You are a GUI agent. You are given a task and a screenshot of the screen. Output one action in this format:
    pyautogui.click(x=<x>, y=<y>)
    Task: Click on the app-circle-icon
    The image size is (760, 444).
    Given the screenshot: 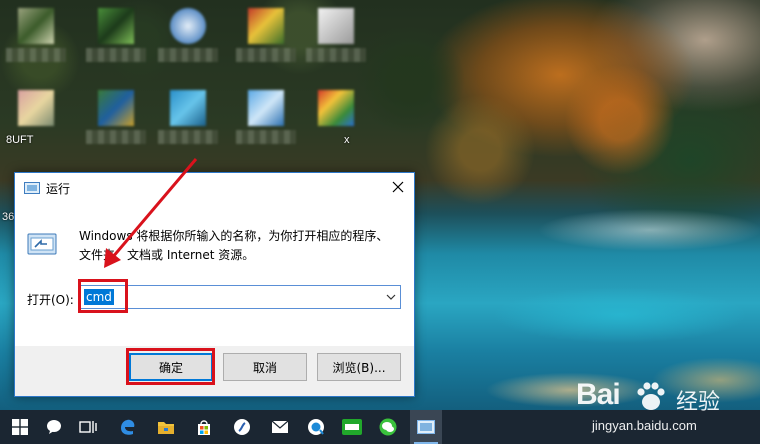 What is the action you would take?
    pyautogui.click(x=242, y=427)
    